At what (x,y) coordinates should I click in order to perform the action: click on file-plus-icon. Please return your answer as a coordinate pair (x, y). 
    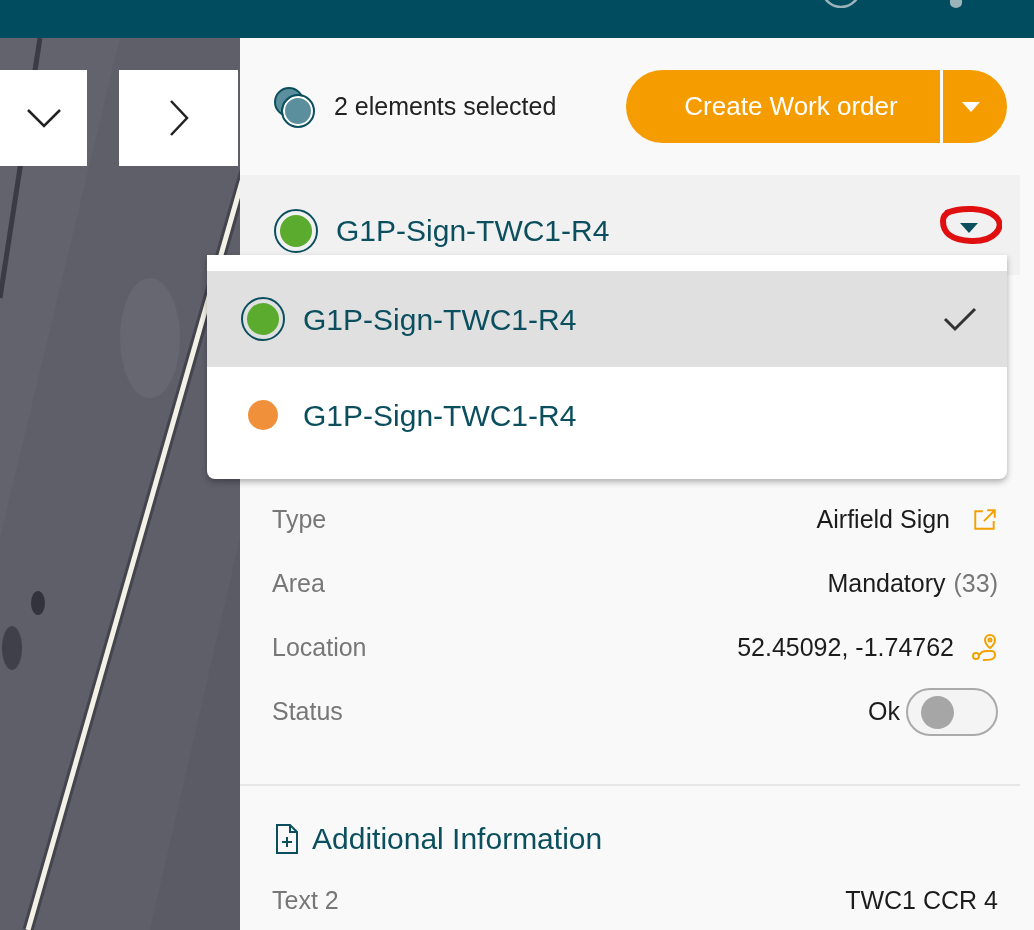
    Looking at the image, I should click on (287, 838).